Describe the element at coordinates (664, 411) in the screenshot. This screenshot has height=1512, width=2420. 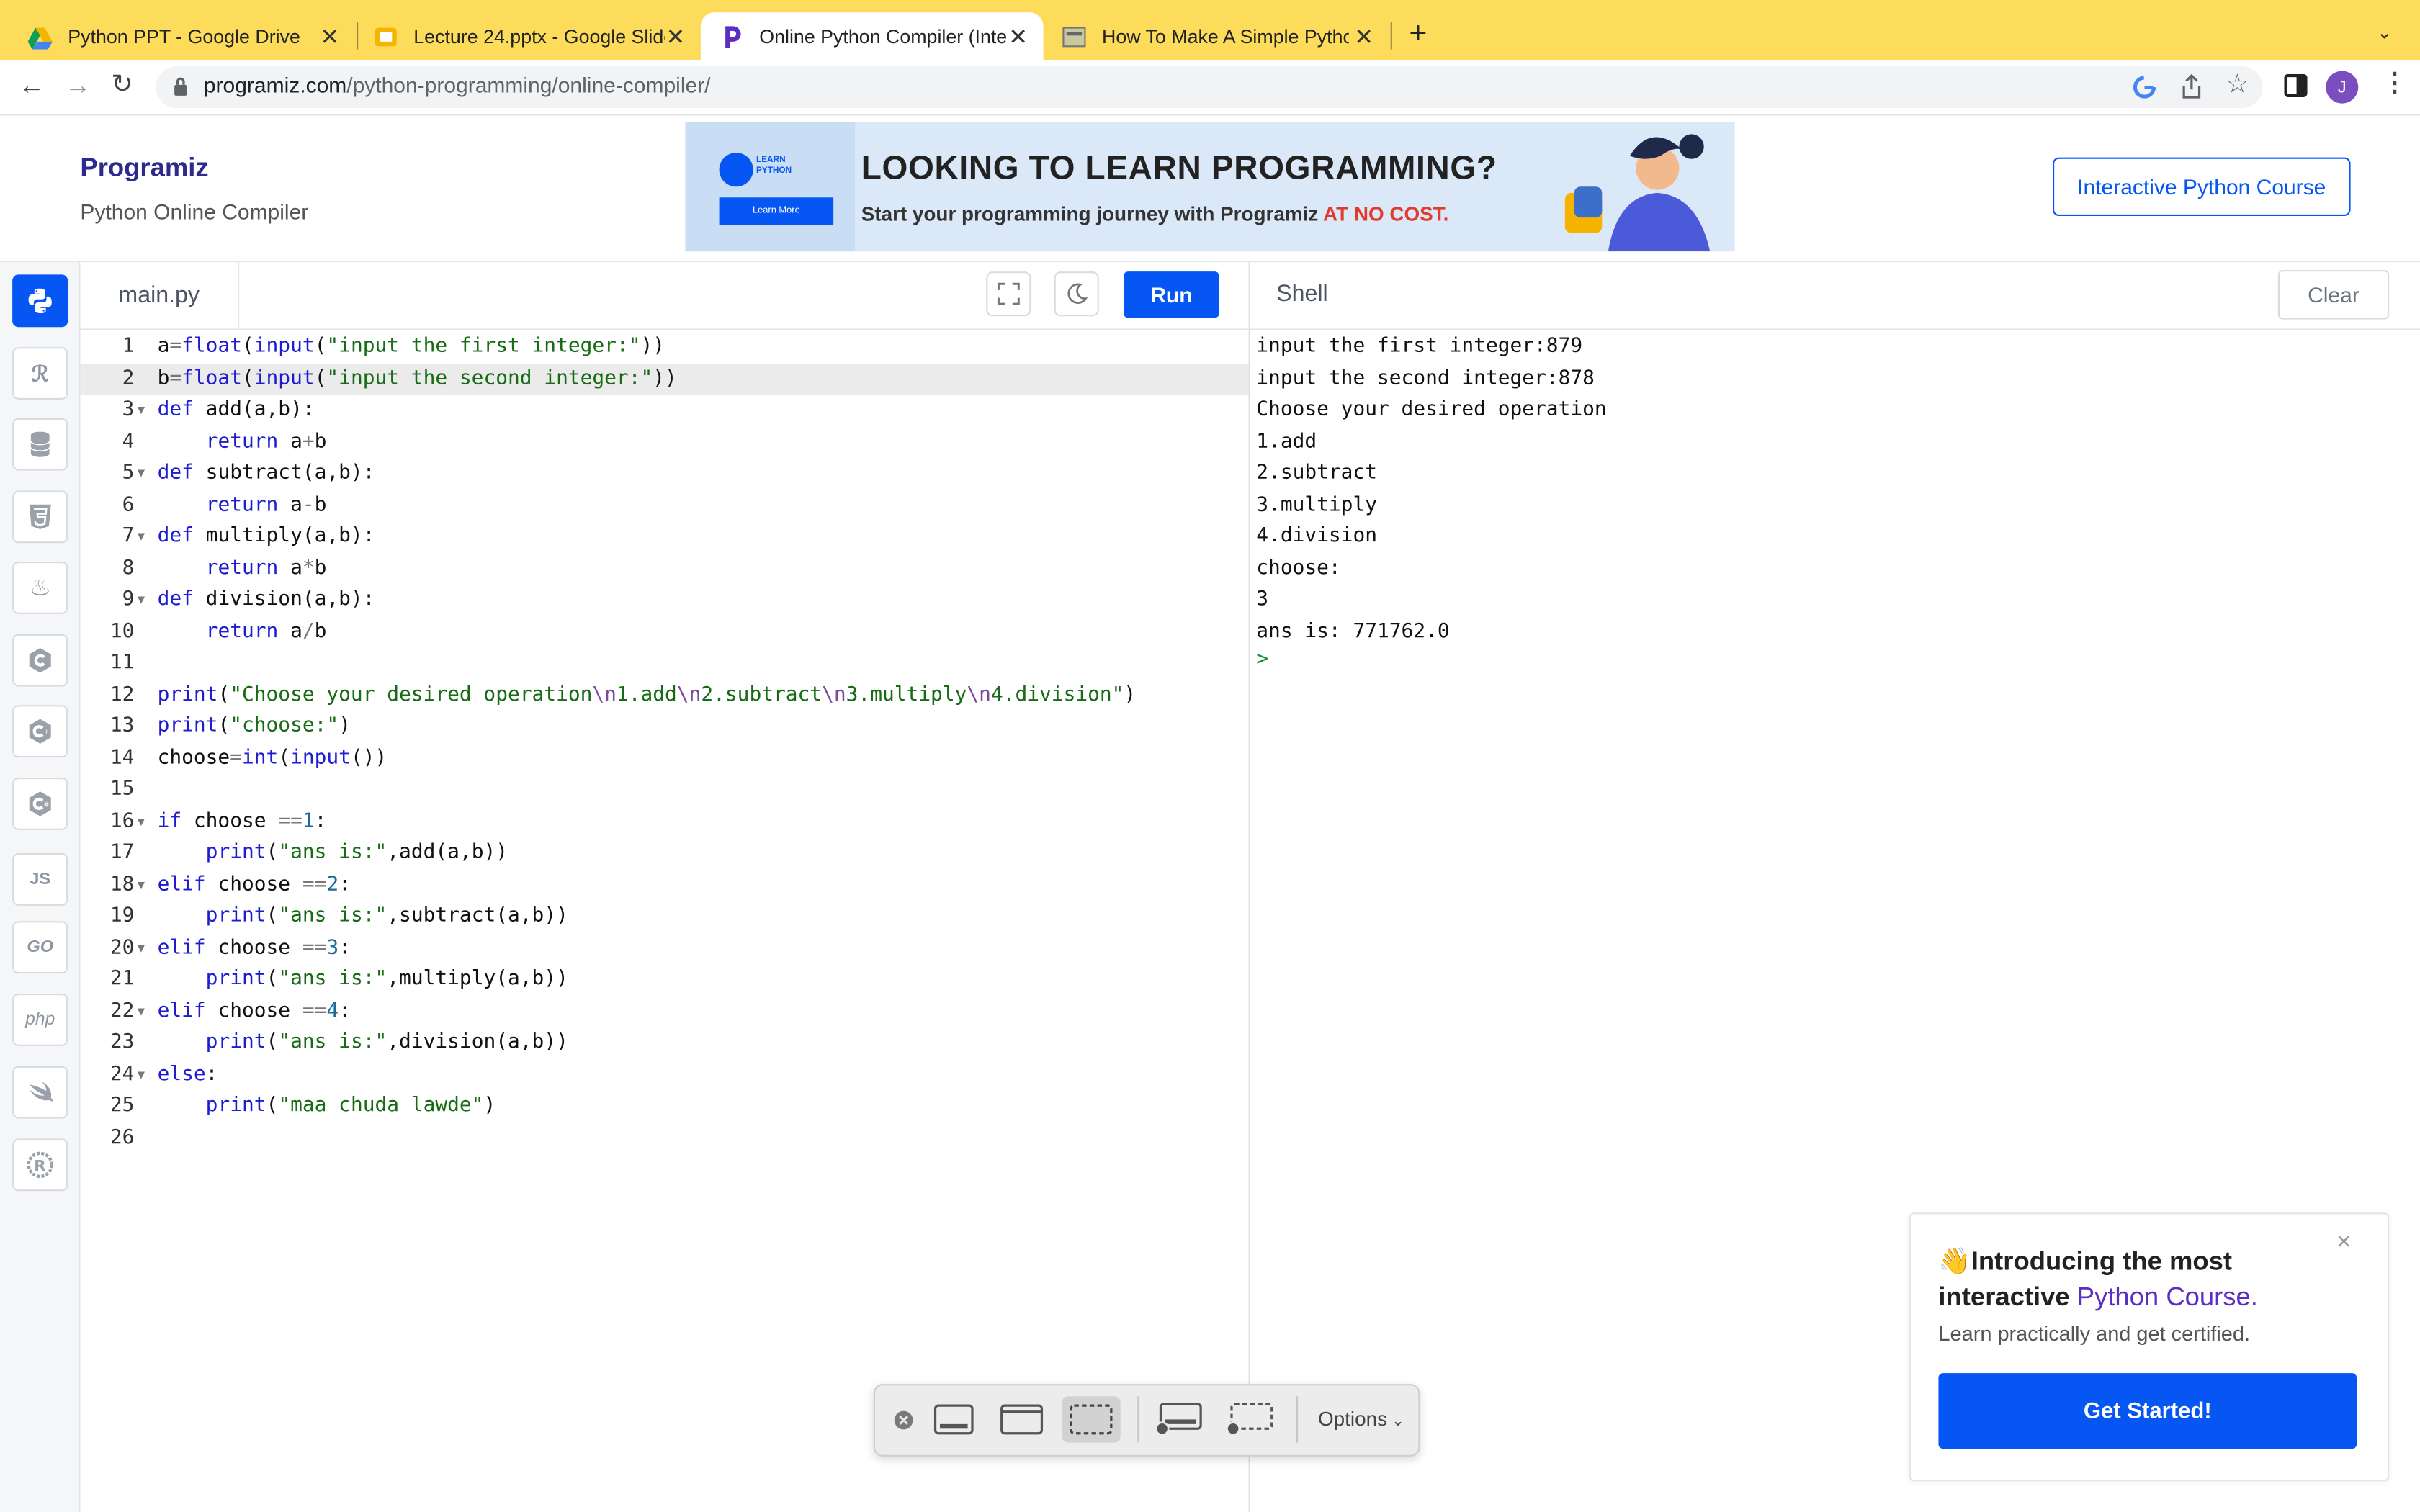
I see `code-line: 3 ▼ def add(a,b):` at that location.